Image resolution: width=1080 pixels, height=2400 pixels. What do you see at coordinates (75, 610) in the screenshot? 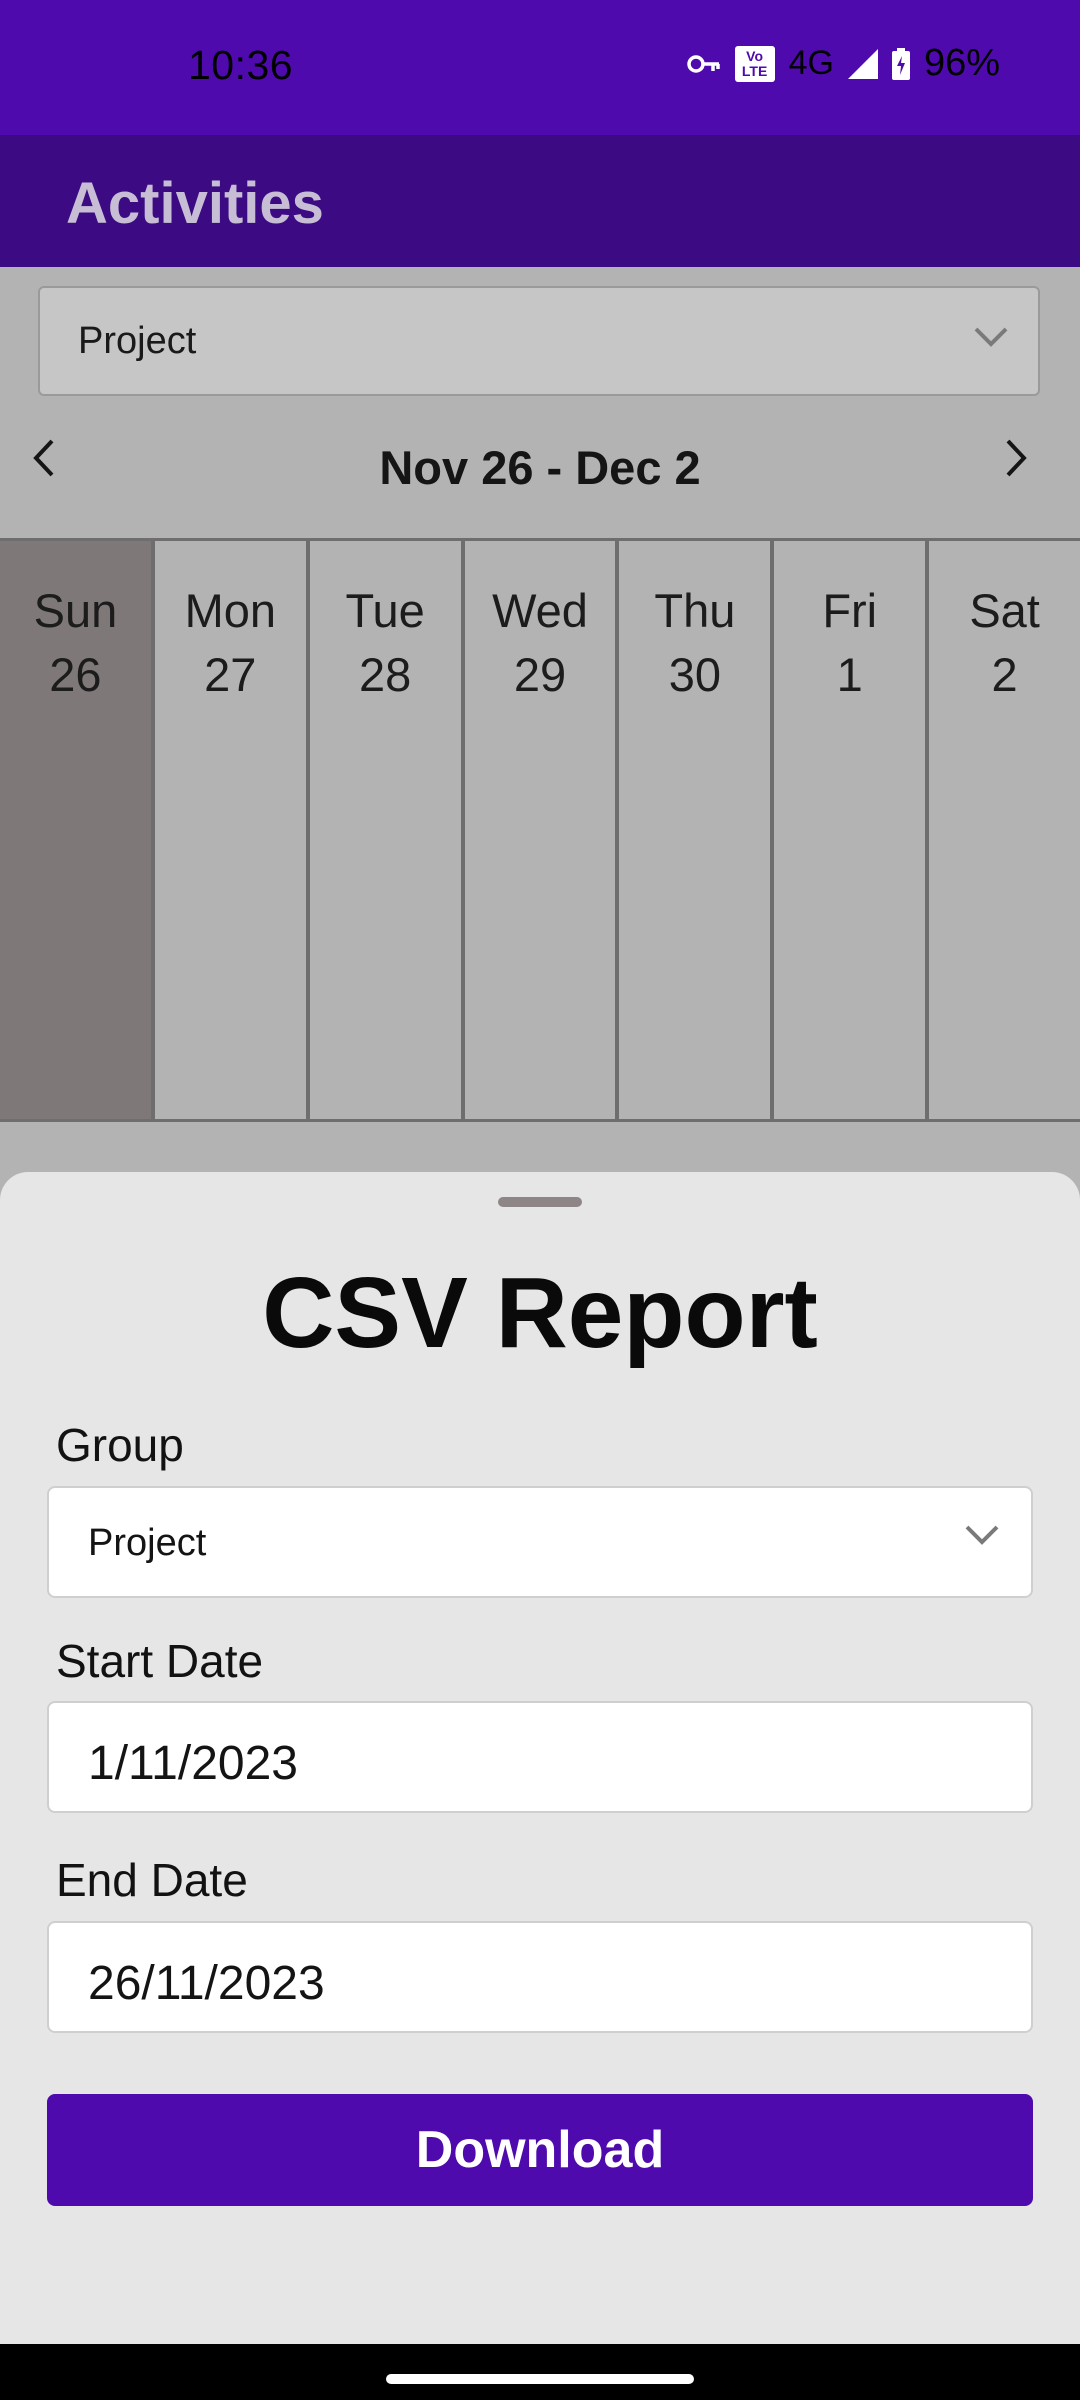
I see `day-name: Sun` at bounding box center [75, 610].